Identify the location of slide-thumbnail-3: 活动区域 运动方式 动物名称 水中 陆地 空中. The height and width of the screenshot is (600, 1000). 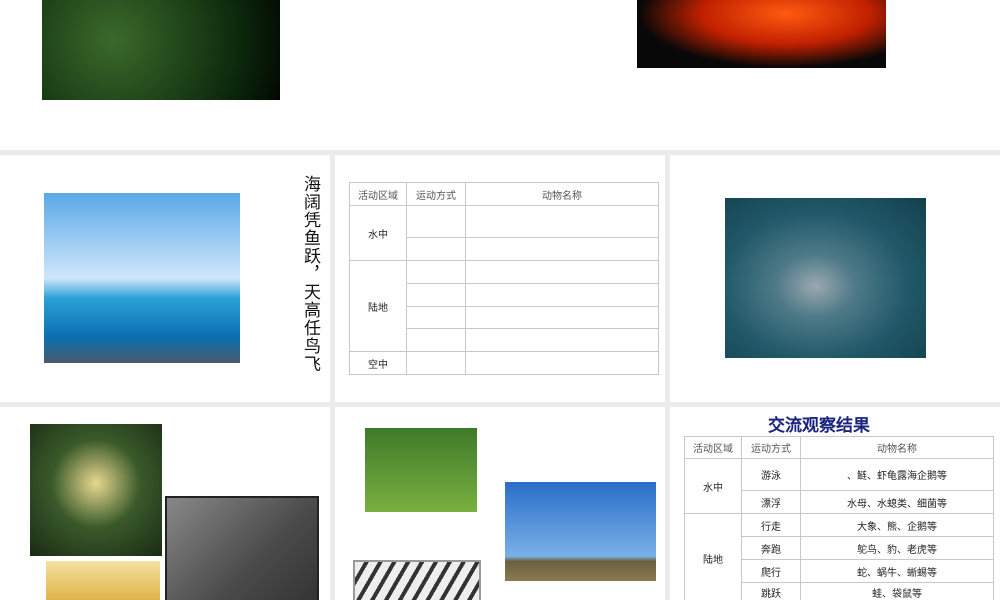
(500, 278).